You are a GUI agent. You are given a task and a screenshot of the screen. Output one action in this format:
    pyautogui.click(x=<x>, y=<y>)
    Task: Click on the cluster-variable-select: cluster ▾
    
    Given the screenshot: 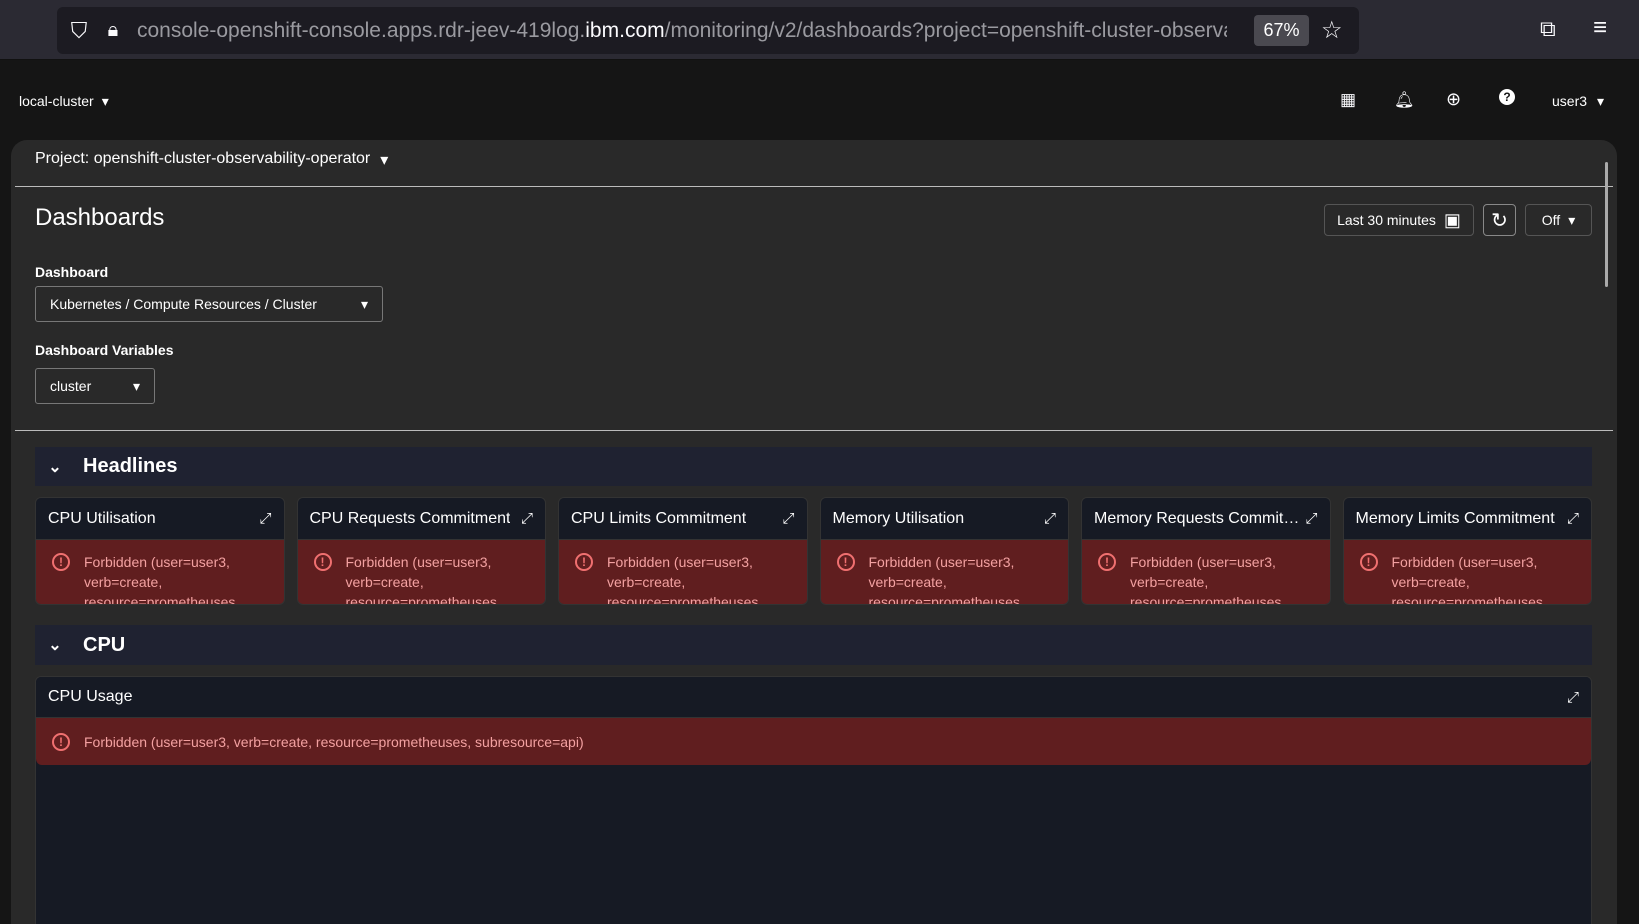 What is the action you would take?
    pyautogui.click(x=95, y=386)
    